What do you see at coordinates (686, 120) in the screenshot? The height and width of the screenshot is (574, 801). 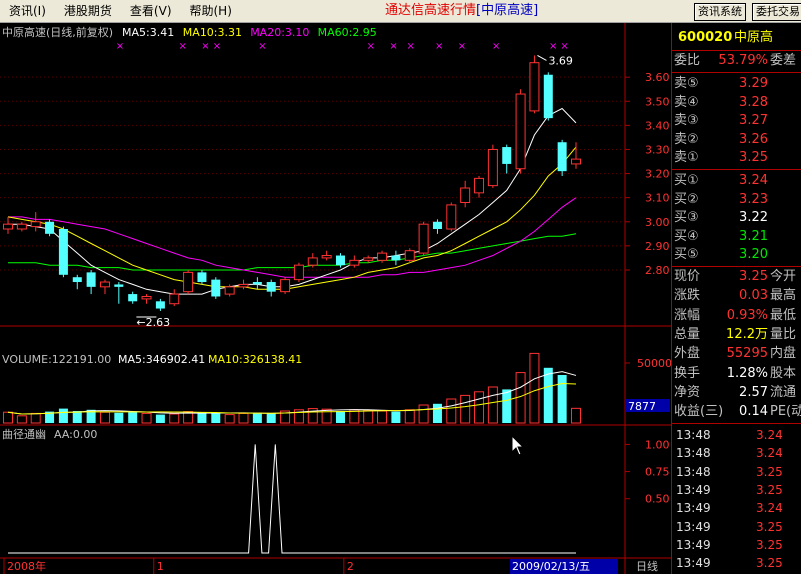 I see `ask-row-label: 卖③` at bounding box center [686, 120].